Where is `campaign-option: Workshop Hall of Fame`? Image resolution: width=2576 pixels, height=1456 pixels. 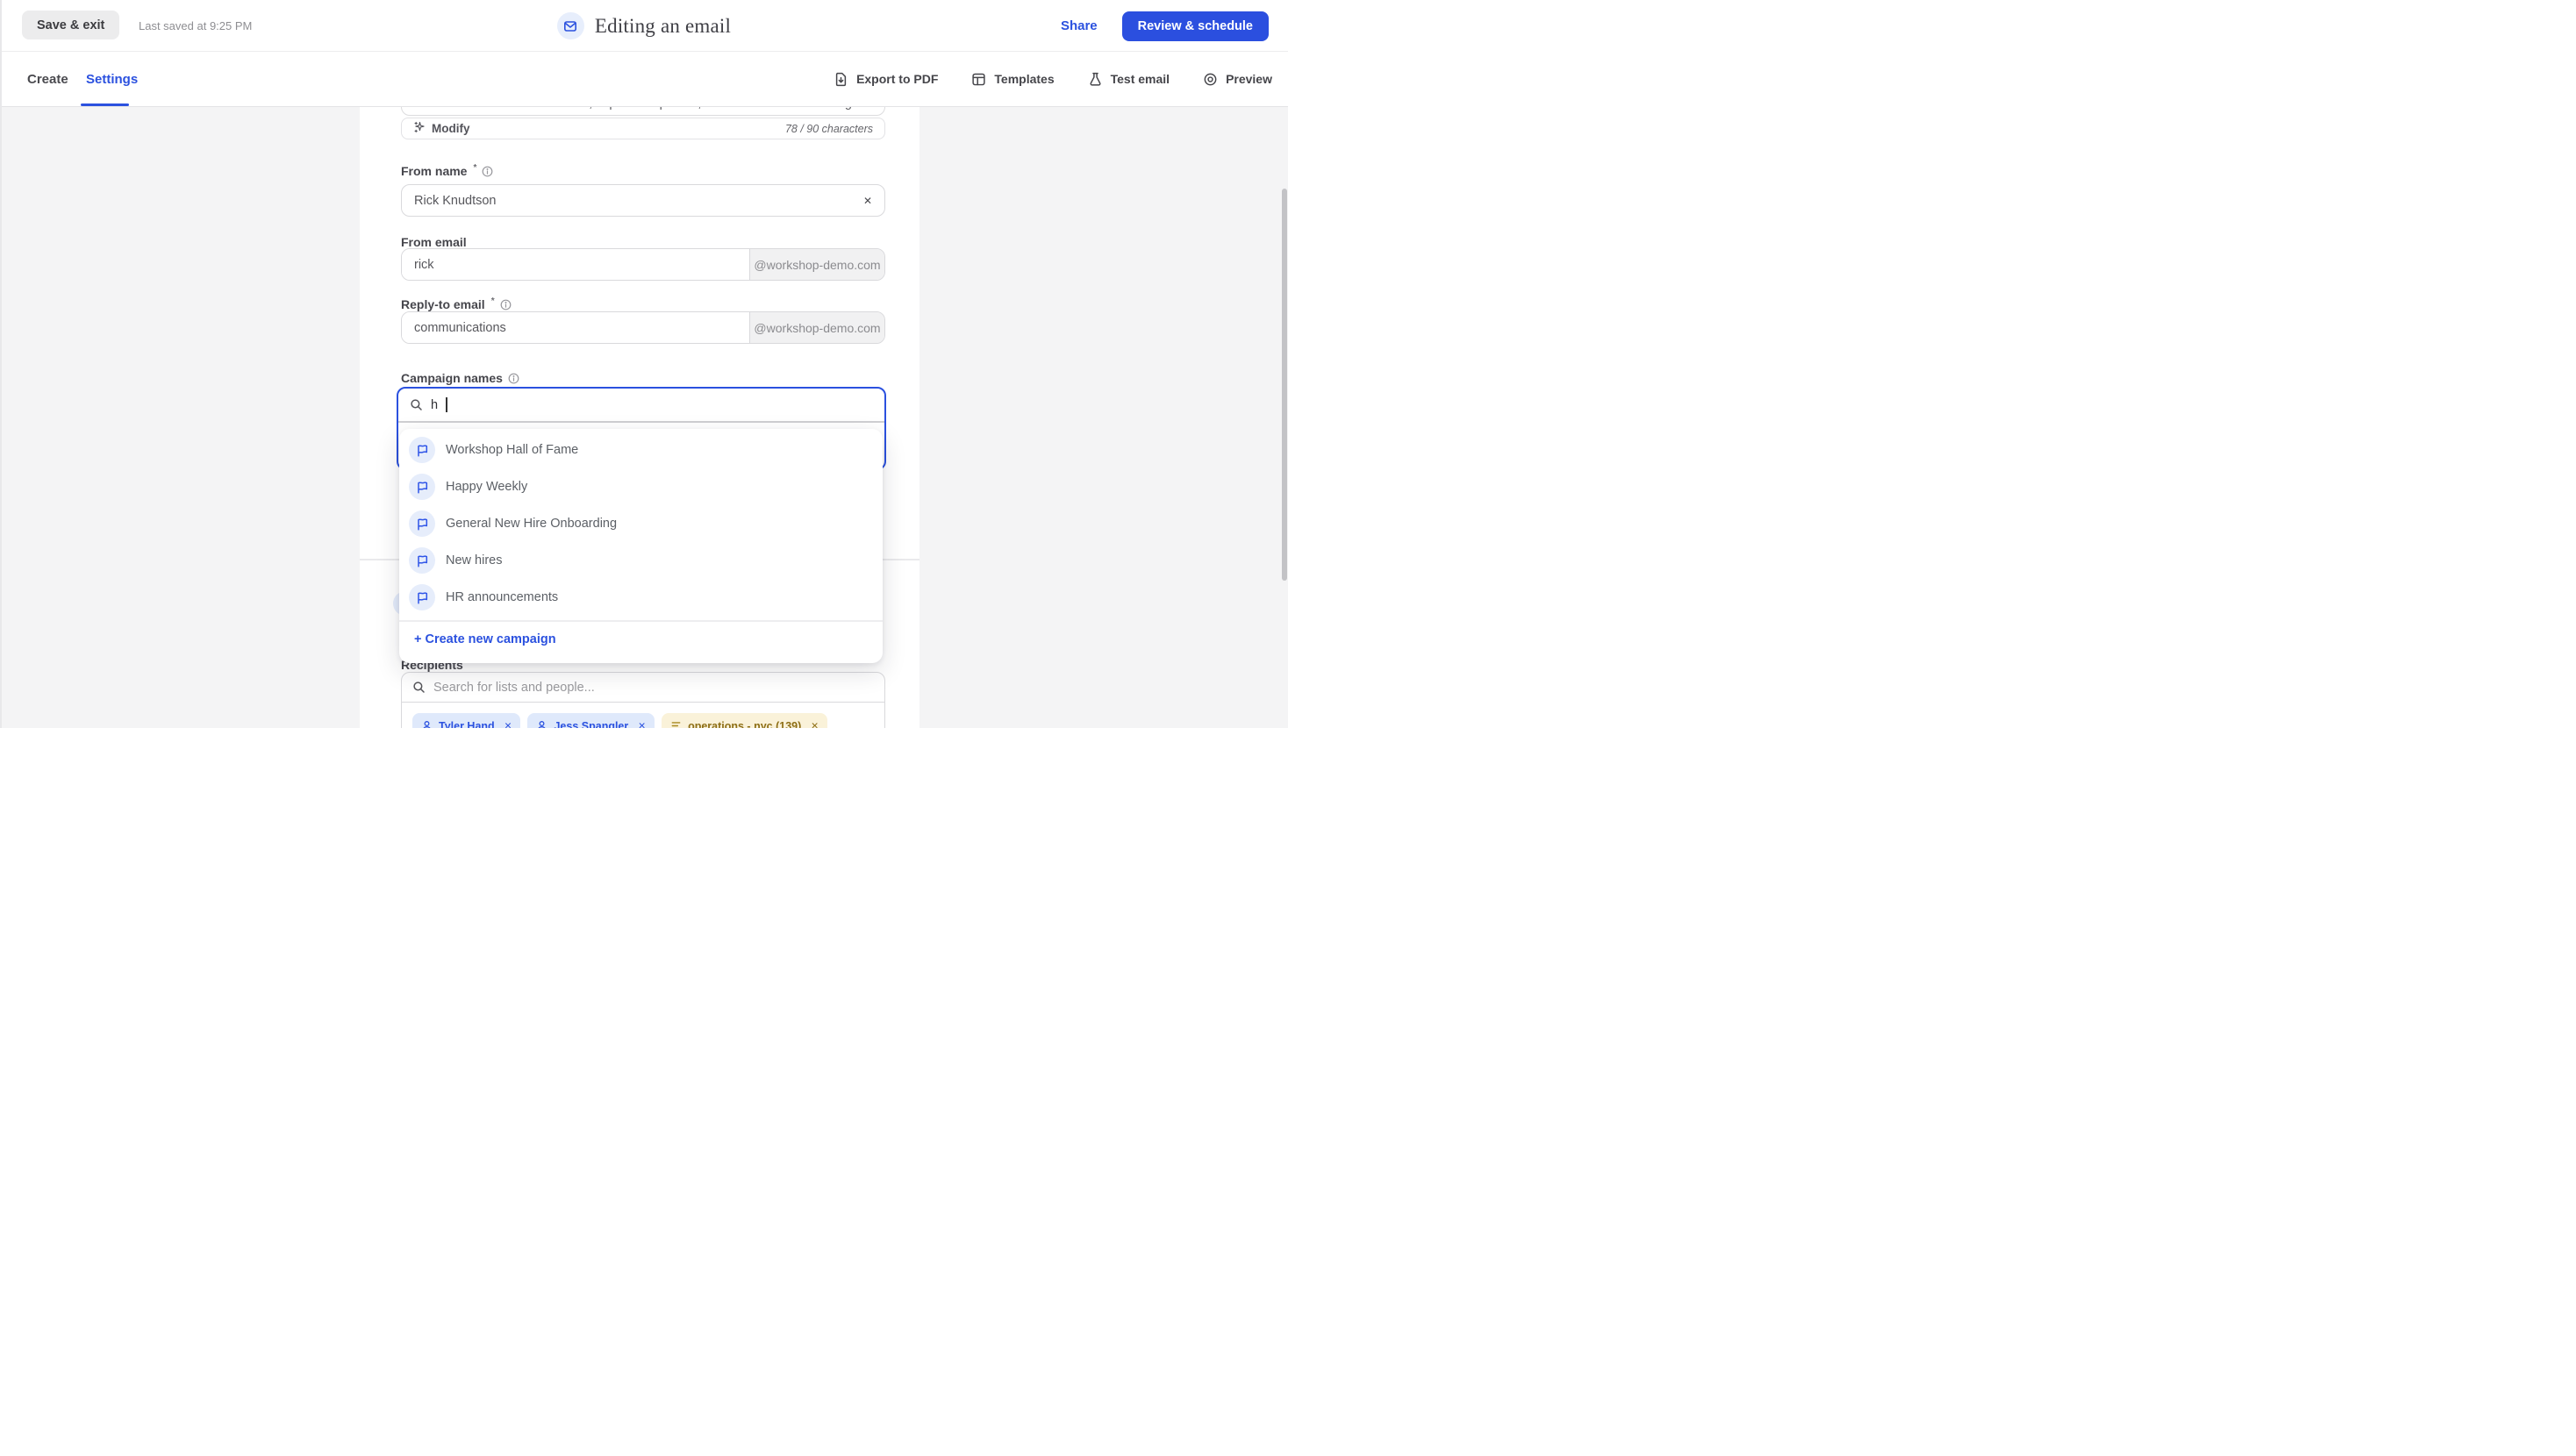
campaign-option: Workshop Hall of Fame is located at coordinates (641, 450).